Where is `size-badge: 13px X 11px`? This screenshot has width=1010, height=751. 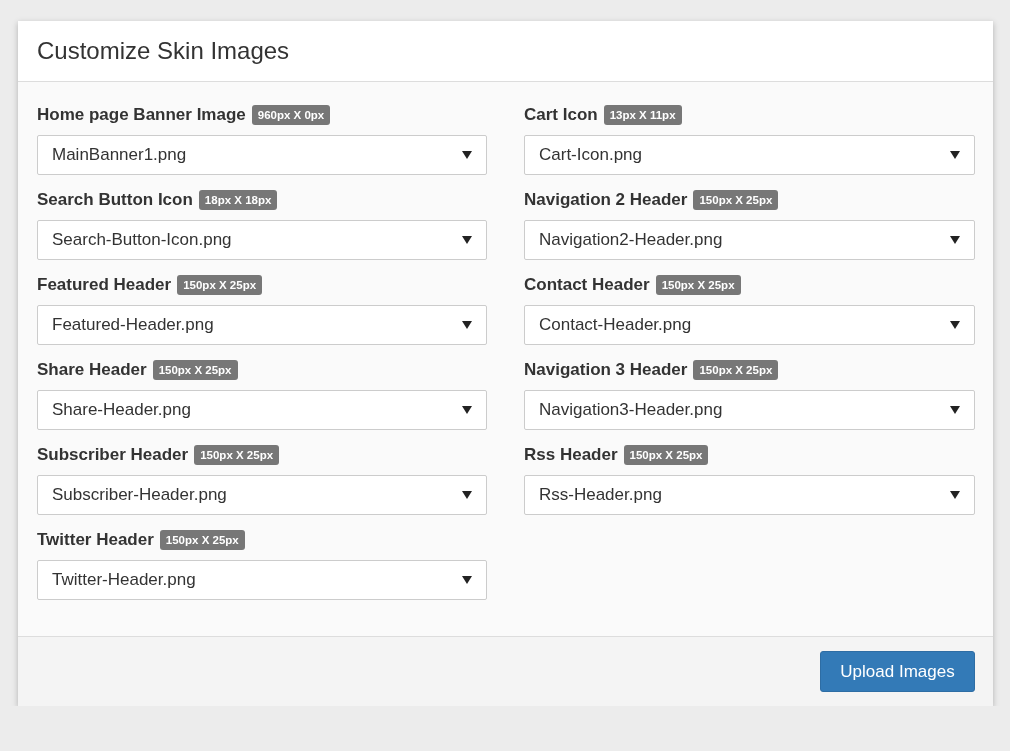
size-badge: 13px X 11px is located at coordinates (642, 115).